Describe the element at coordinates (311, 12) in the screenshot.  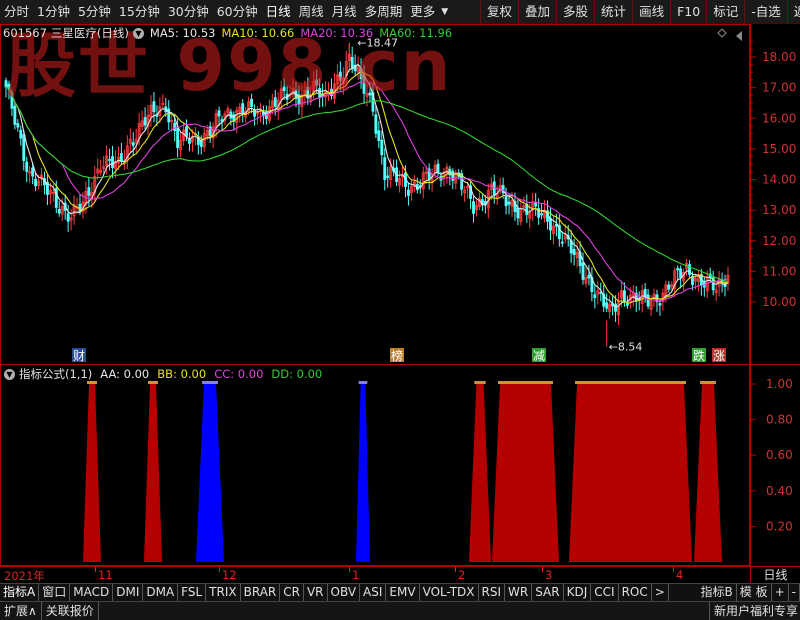
I see `period-tab: 周线` at that location.